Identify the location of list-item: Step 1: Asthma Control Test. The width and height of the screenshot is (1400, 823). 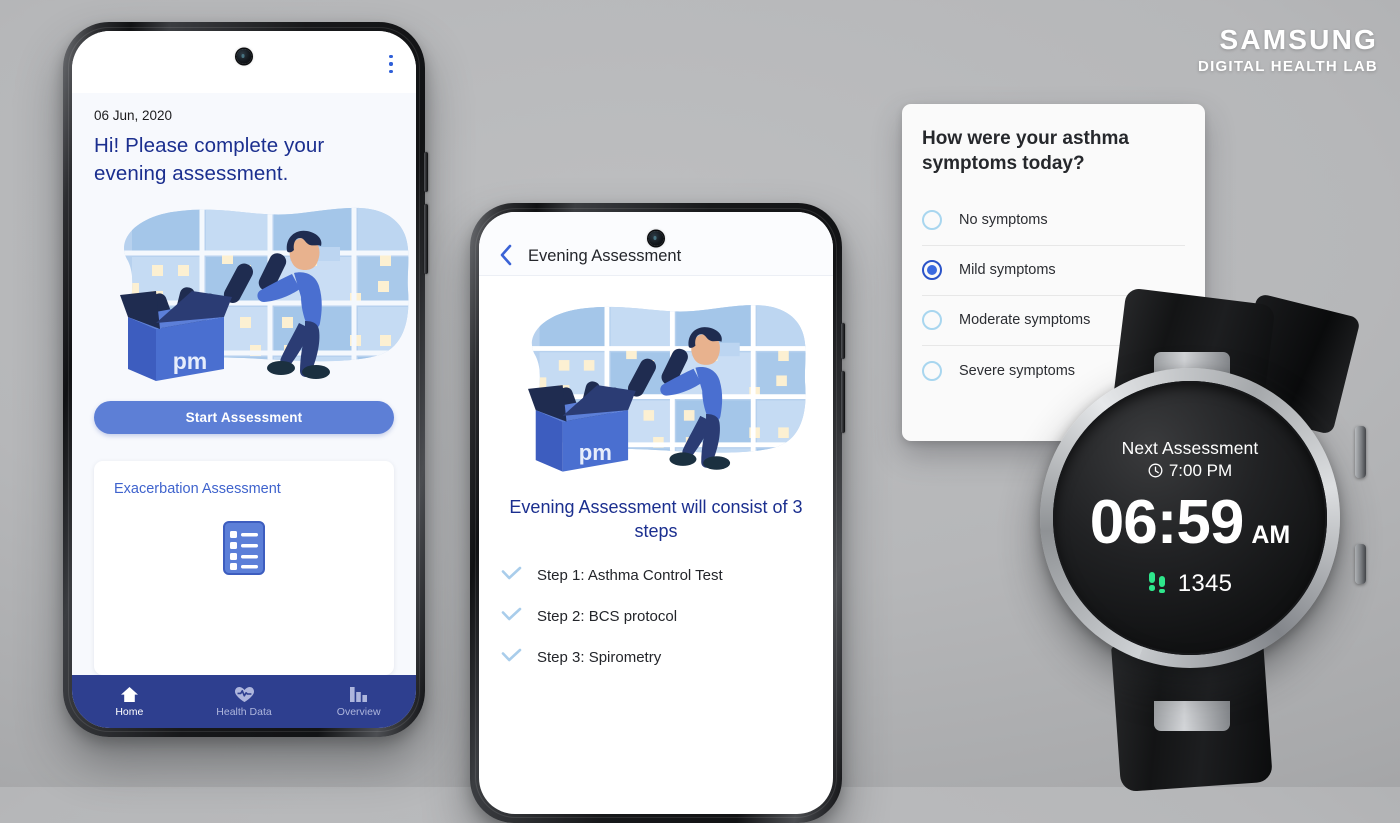
(656, 576).